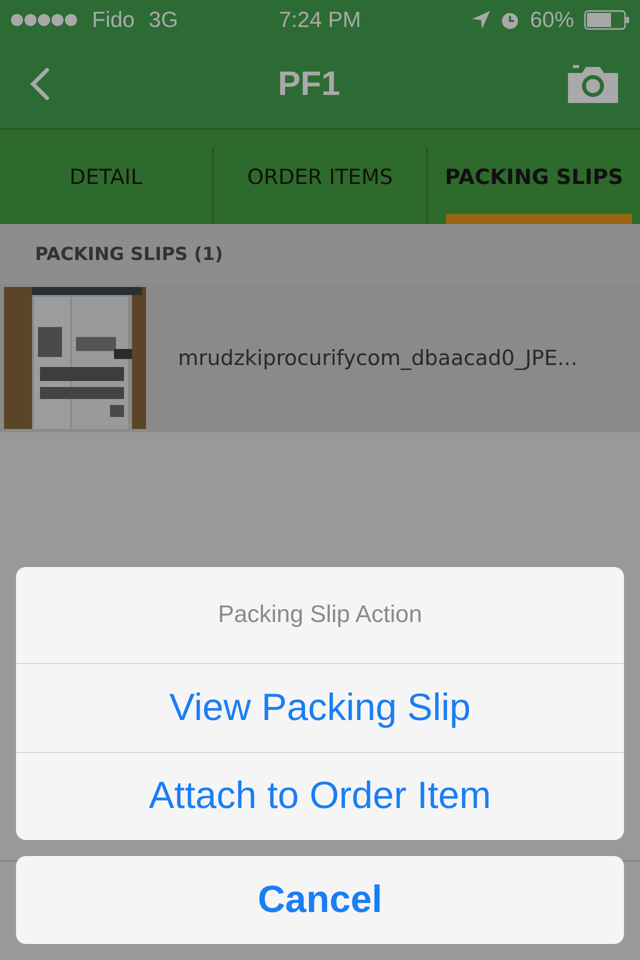 The height and width of the screenshot is (960, 640). I want to click on carrier: Fido, so click(113, 20).